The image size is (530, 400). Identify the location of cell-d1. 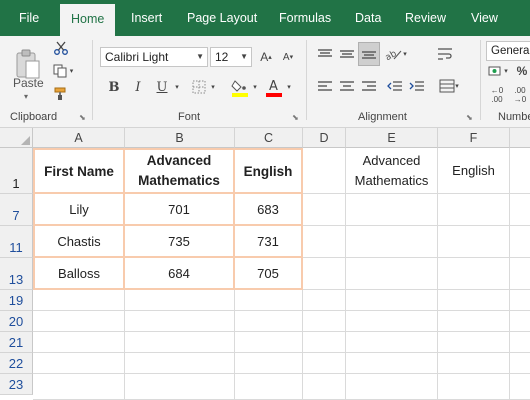
(324, 171).